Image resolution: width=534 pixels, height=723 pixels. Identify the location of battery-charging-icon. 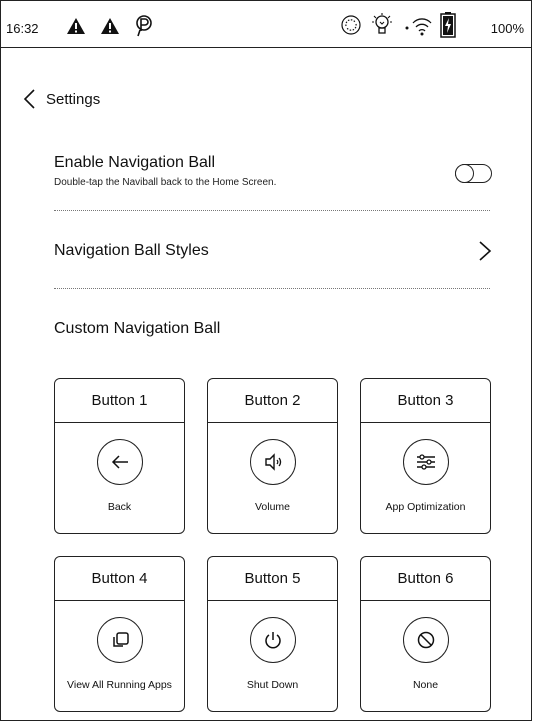
(448, 27).